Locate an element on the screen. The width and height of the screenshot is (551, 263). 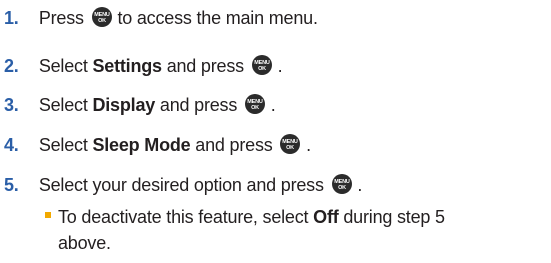
note-text-end: during step 5 is located at coordinates (391, 217).